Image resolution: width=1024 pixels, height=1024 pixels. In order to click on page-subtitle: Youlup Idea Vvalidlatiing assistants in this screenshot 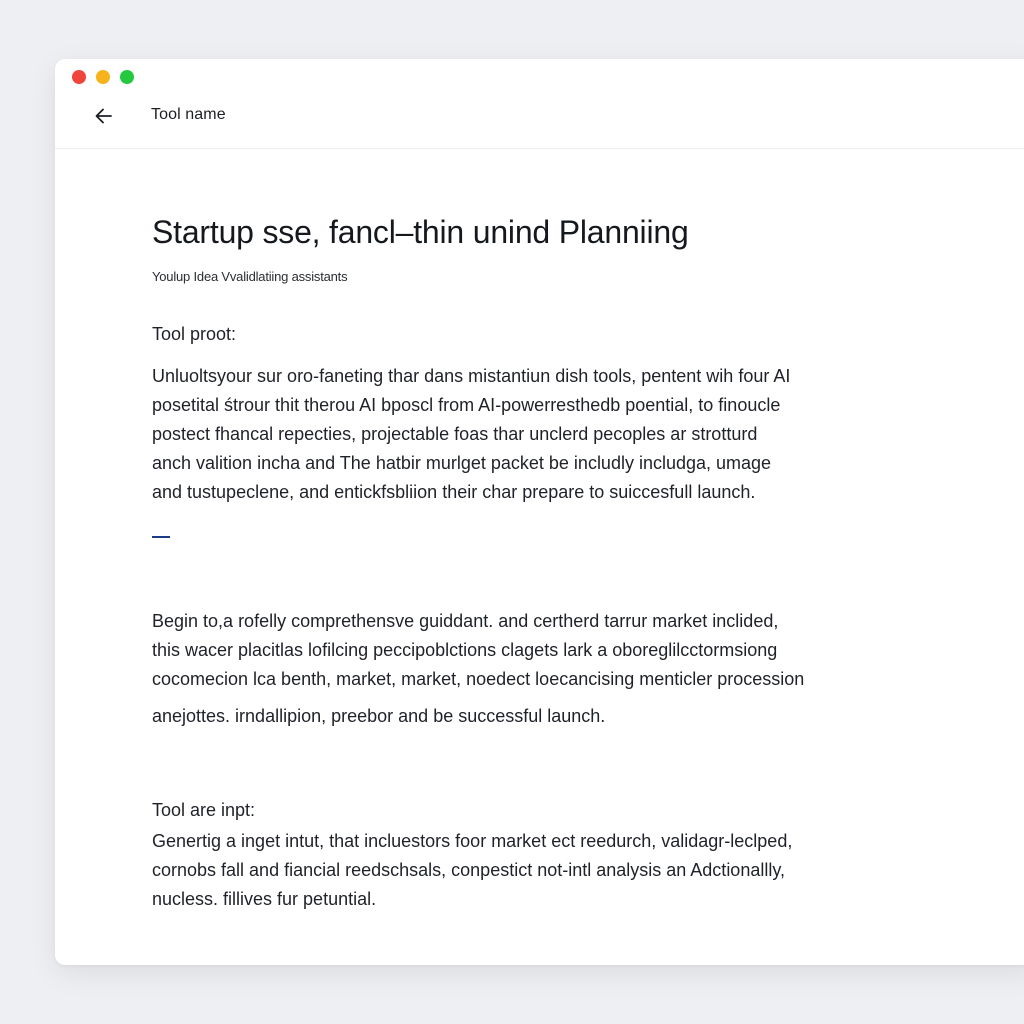, I will do `click(250, 276)`.